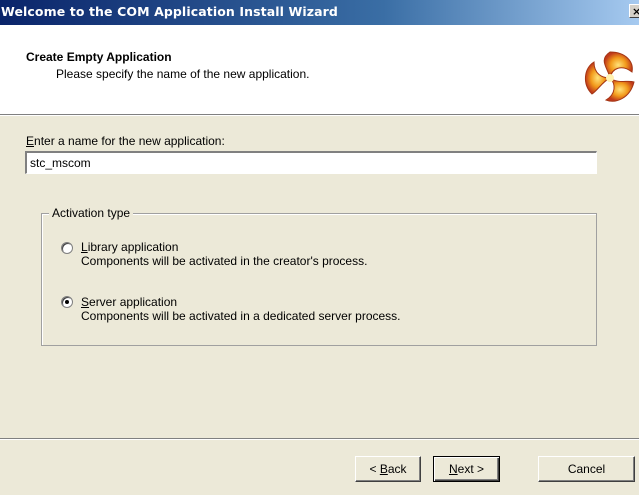 Image resolution: width=639 pixels, height=495 pixels. I want to click on back-button: < Back, so click(388, 469).